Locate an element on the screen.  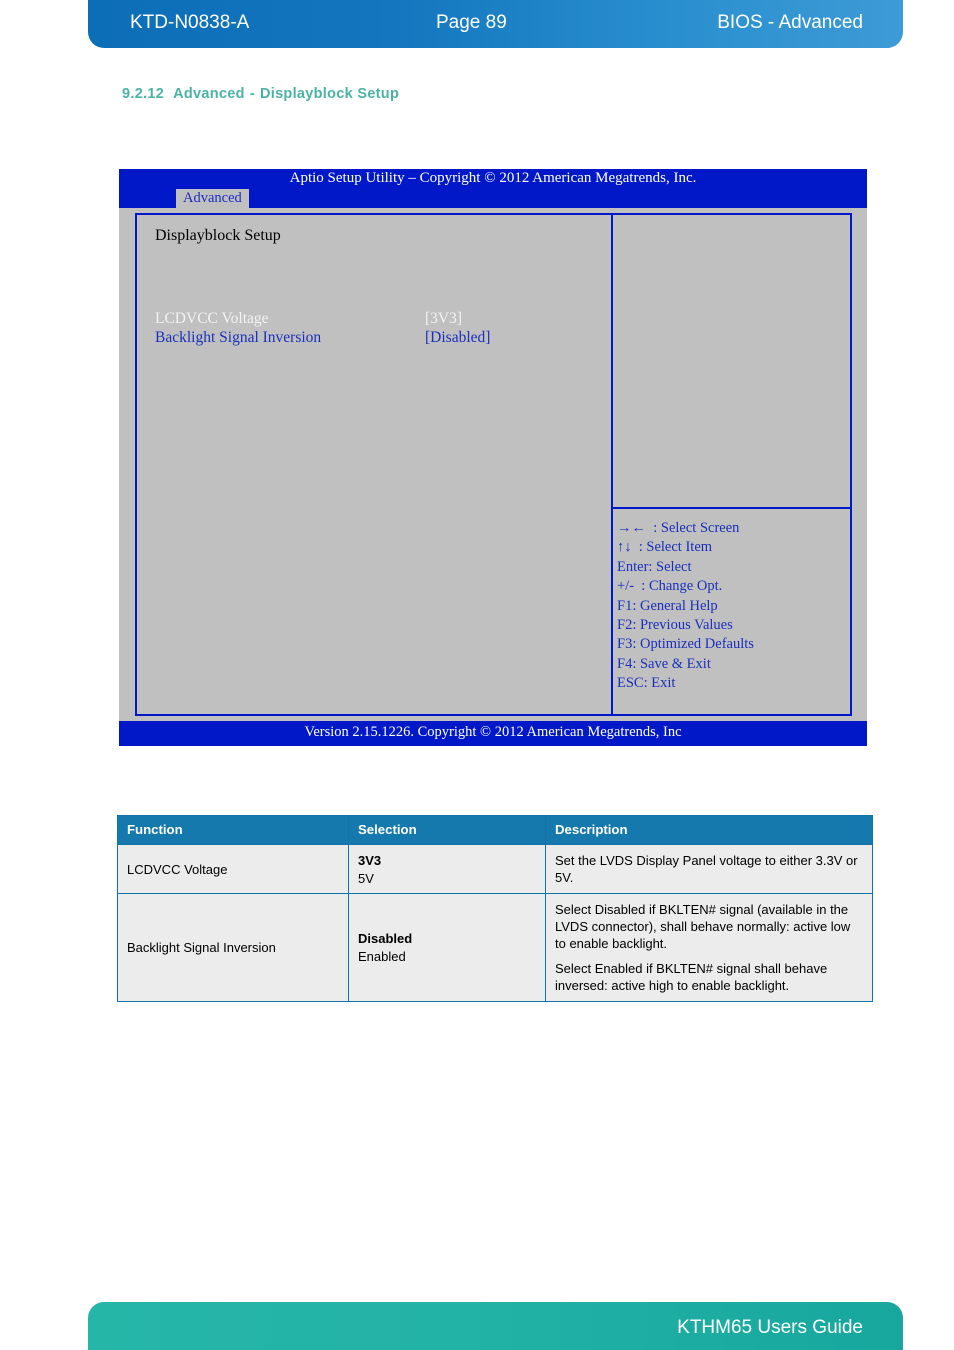
bios-setting-lcdvcc-voltage: LCDVCC Voltage [3V3] is located at coordinates (375, 318).